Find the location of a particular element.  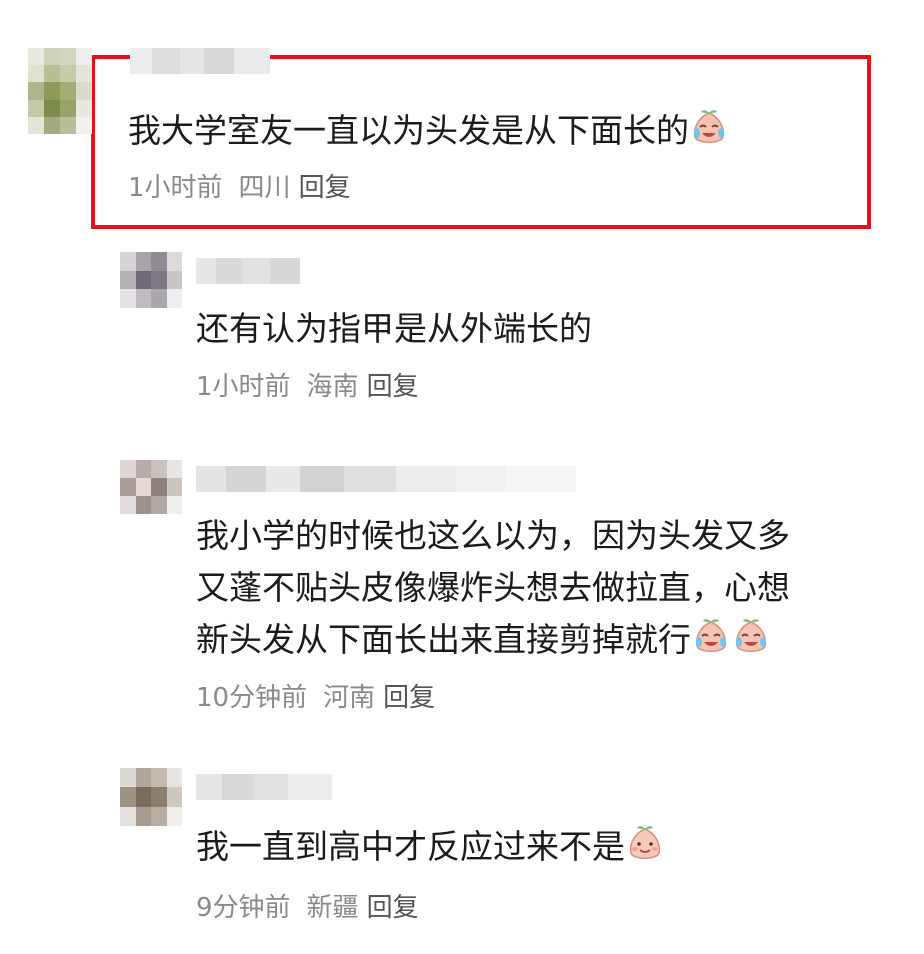

comment-meta: 9分钟前 新疆 回复 is located at coordinates (307, 908).